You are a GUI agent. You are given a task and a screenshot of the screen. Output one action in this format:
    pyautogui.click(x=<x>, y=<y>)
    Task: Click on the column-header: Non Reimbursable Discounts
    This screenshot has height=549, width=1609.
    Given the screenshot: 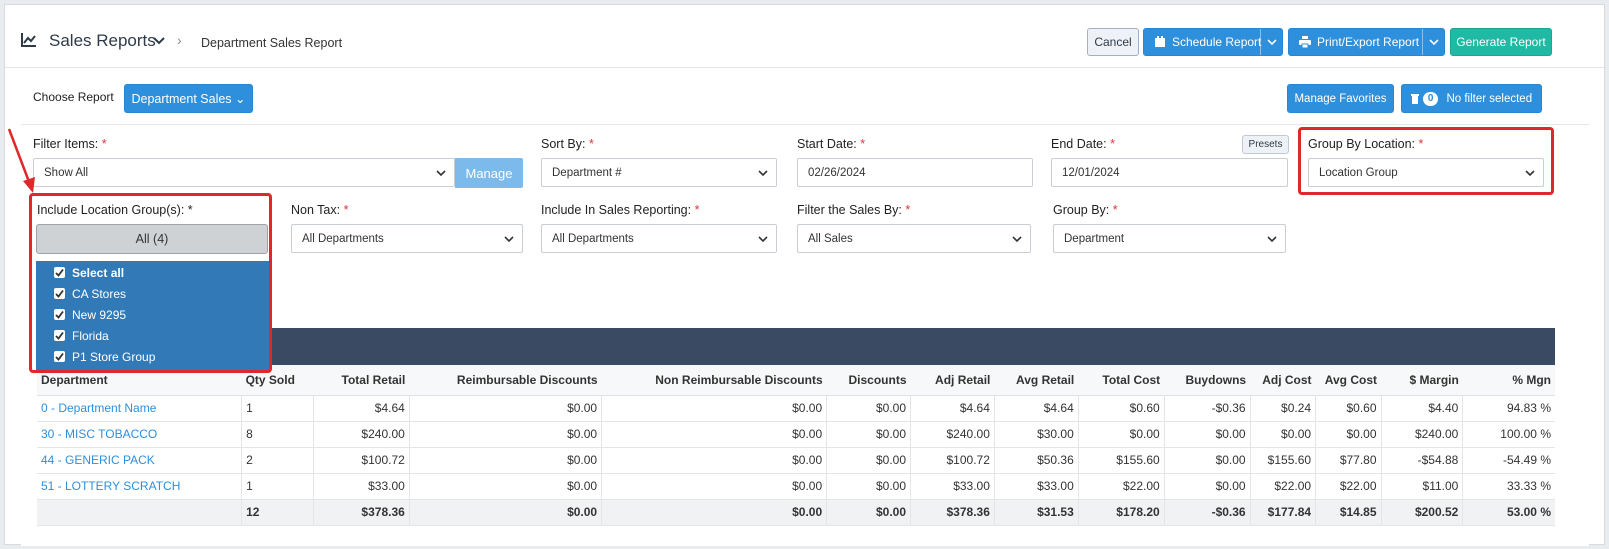 What is the action you would take?
    pyautogui.click(x=714, y=380)
    